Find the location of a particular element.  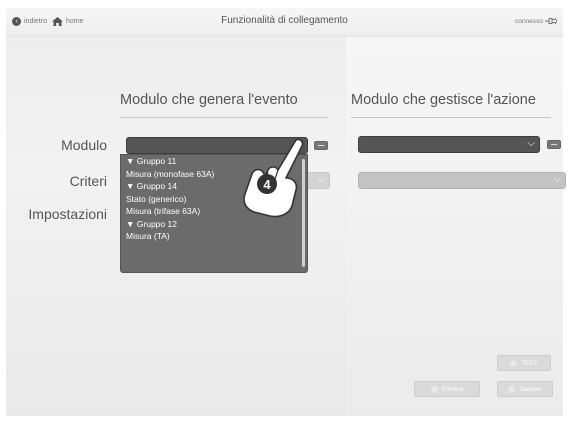

action-module-title: Modulo che gestisce l'azione is located at coordinates (443, 100).